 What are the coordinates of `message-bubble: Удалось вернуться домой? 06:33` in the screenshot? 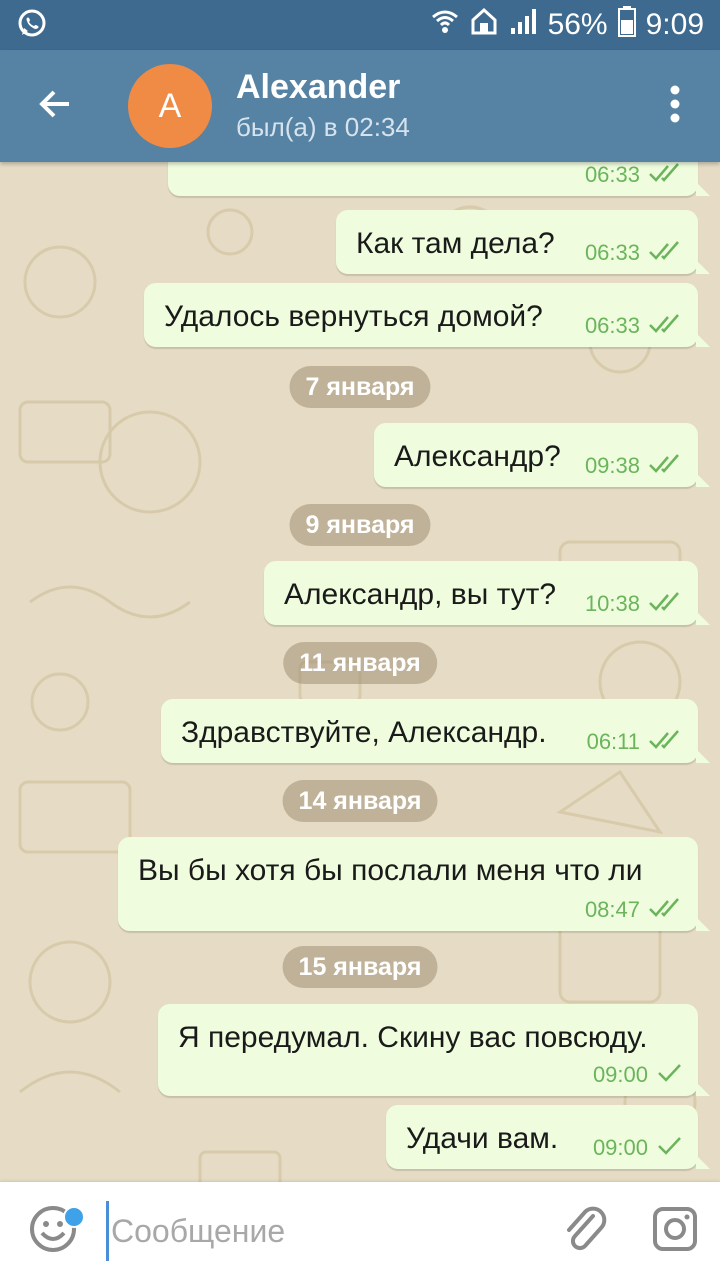 It's located at (427, 315).